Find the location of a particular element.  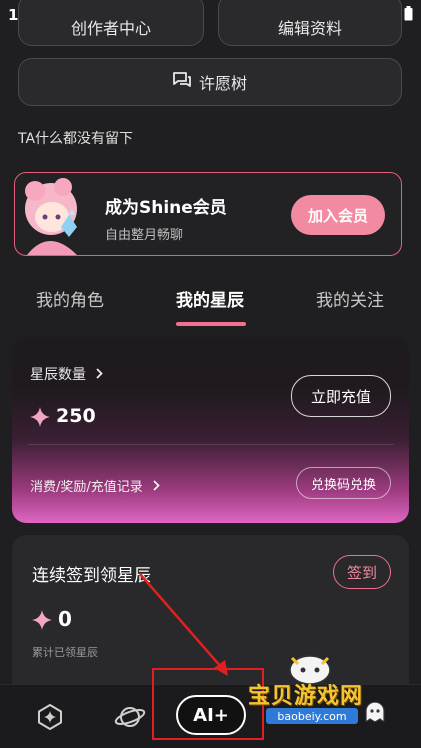

ghost-icon is located at coordinates (375, 713).